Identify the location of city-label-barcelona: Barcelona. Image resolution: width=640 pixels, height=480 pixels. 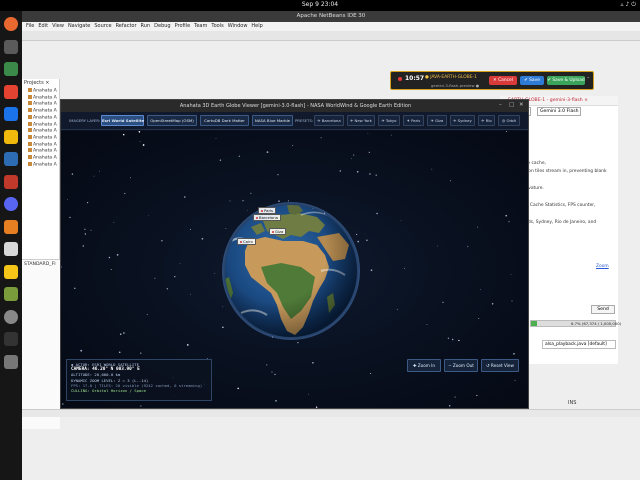
(267, 217).